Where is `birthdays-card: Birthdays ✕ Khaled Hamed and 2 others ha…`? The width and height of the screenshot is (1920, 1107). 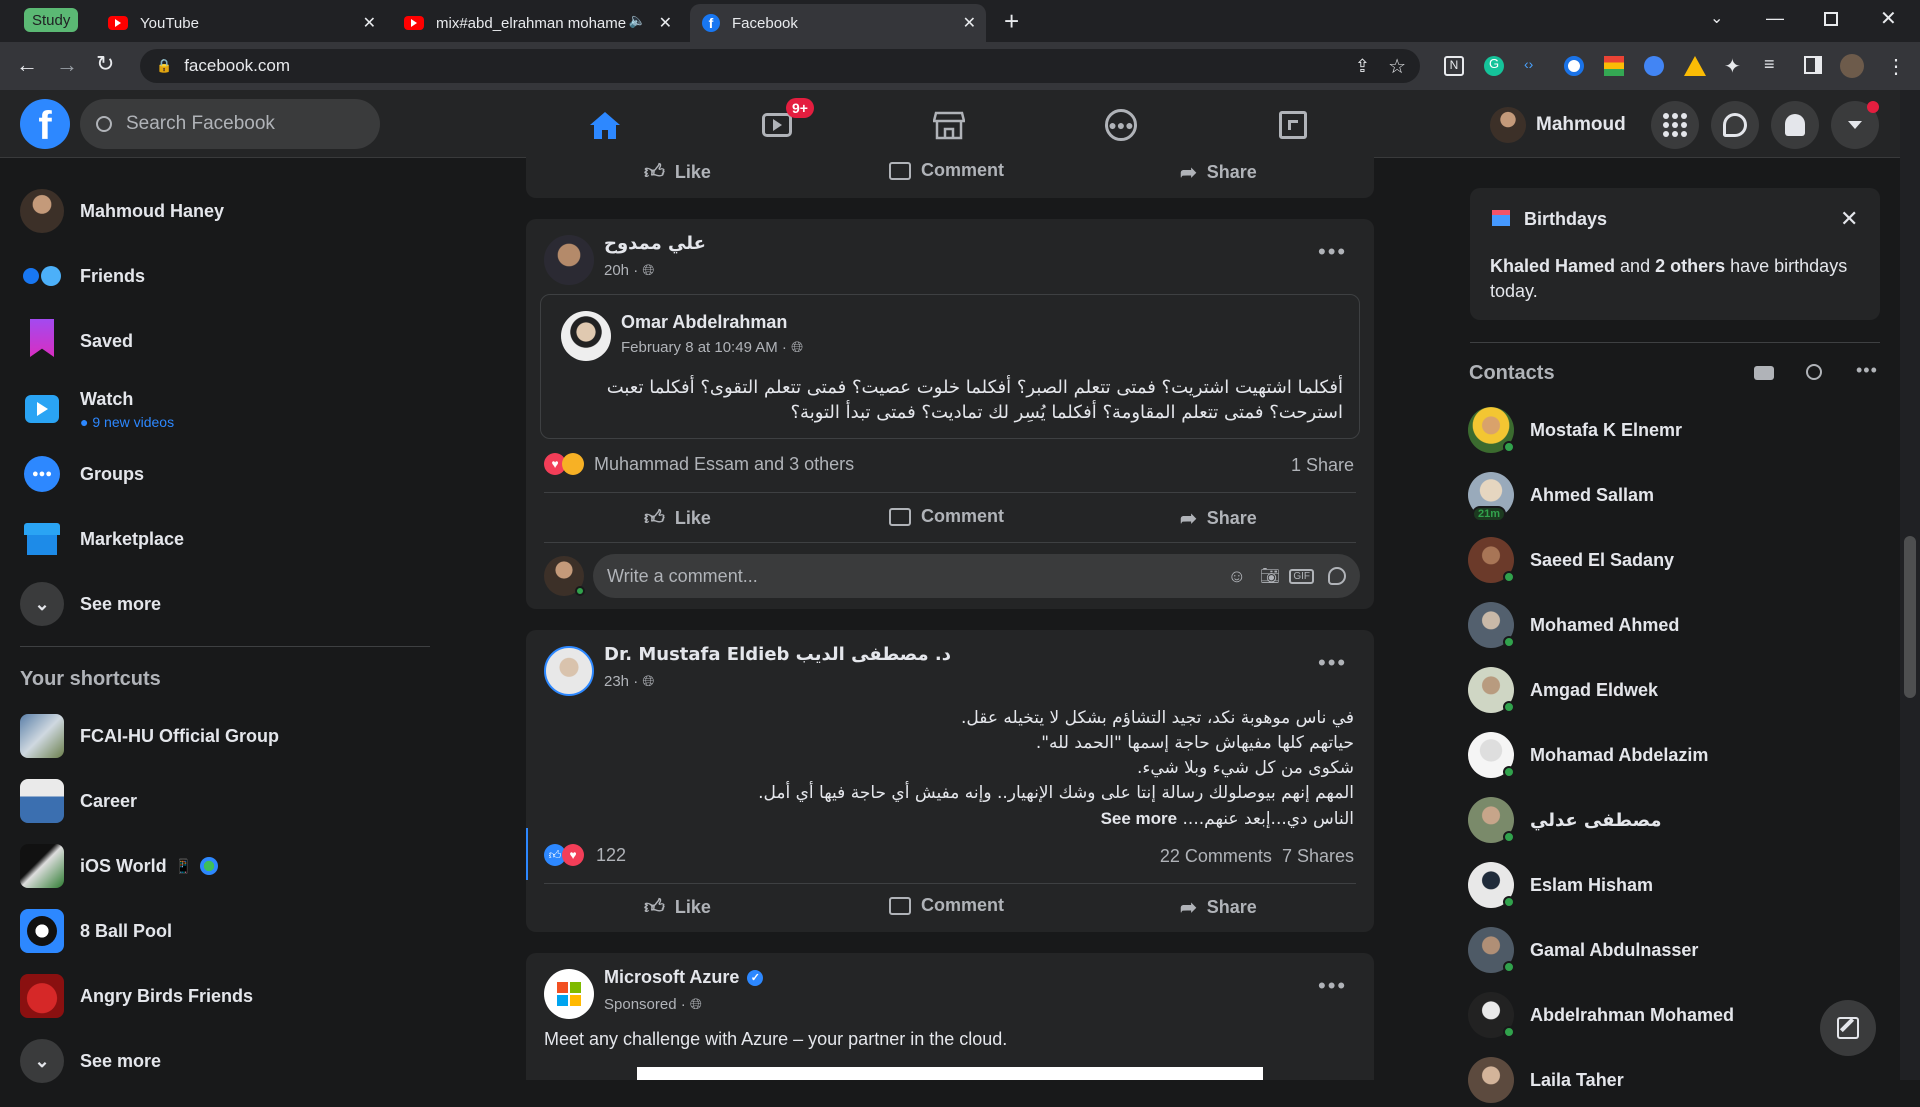 birthdays-card: Birthdays ✕ Khaled Hamed and 2 others ha… is located at coordinates (1675, 254).